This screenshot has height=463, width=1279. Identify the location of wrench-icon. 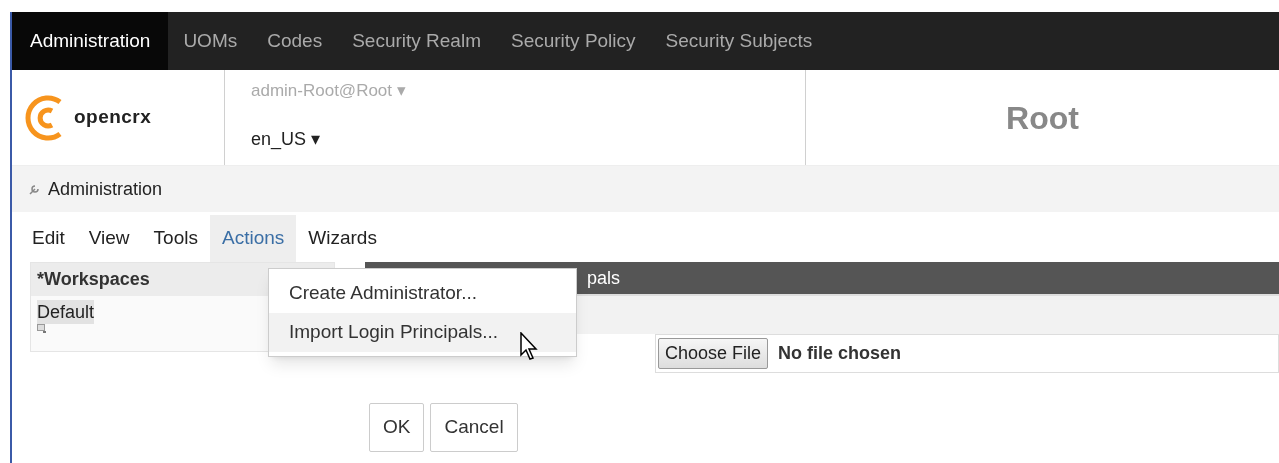
(34, 189).